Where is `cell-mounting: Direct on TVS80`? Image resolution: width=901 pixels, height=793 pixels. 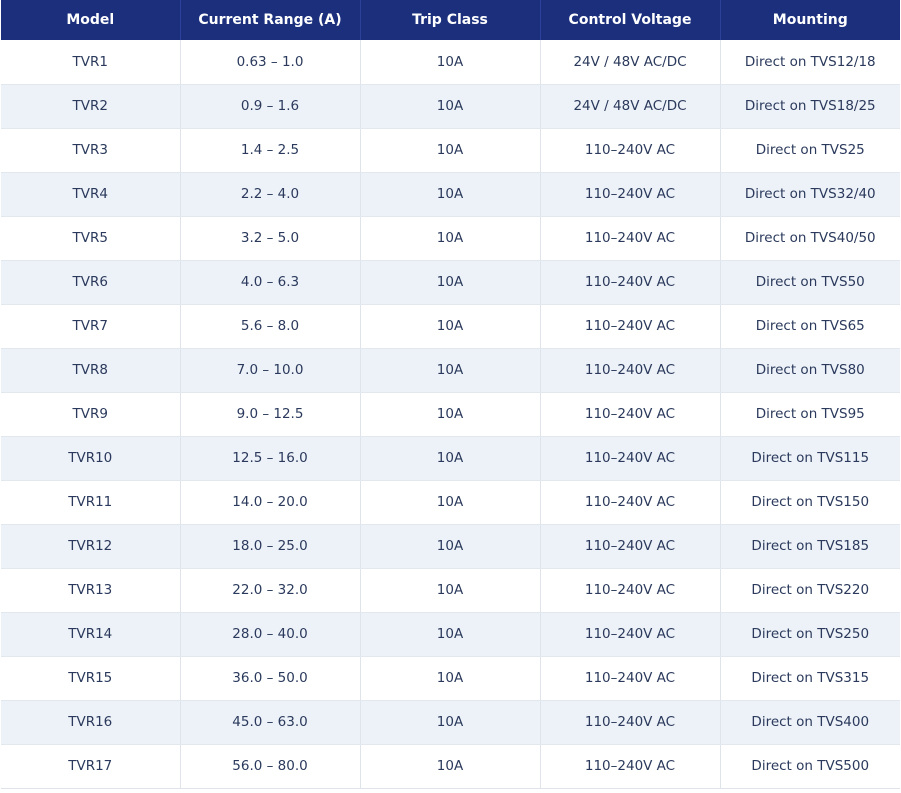
cell-mounting: Direct on TVS80 is located at coordinates (810, 370).